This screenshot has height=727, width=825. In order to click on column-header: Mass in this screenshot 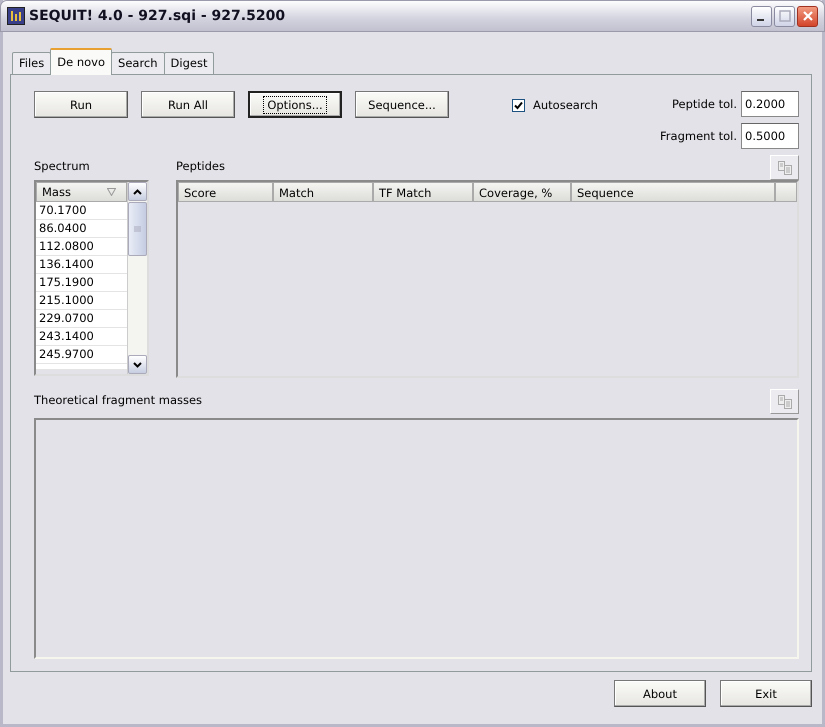, I will do `click(82, 192)`.